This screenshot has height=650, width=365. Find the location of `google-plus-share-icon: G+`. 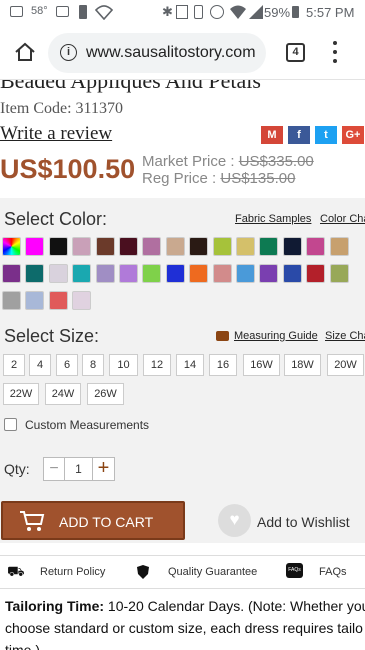

google-plus-share-icon: G+ is located at coordinates (353, 135).